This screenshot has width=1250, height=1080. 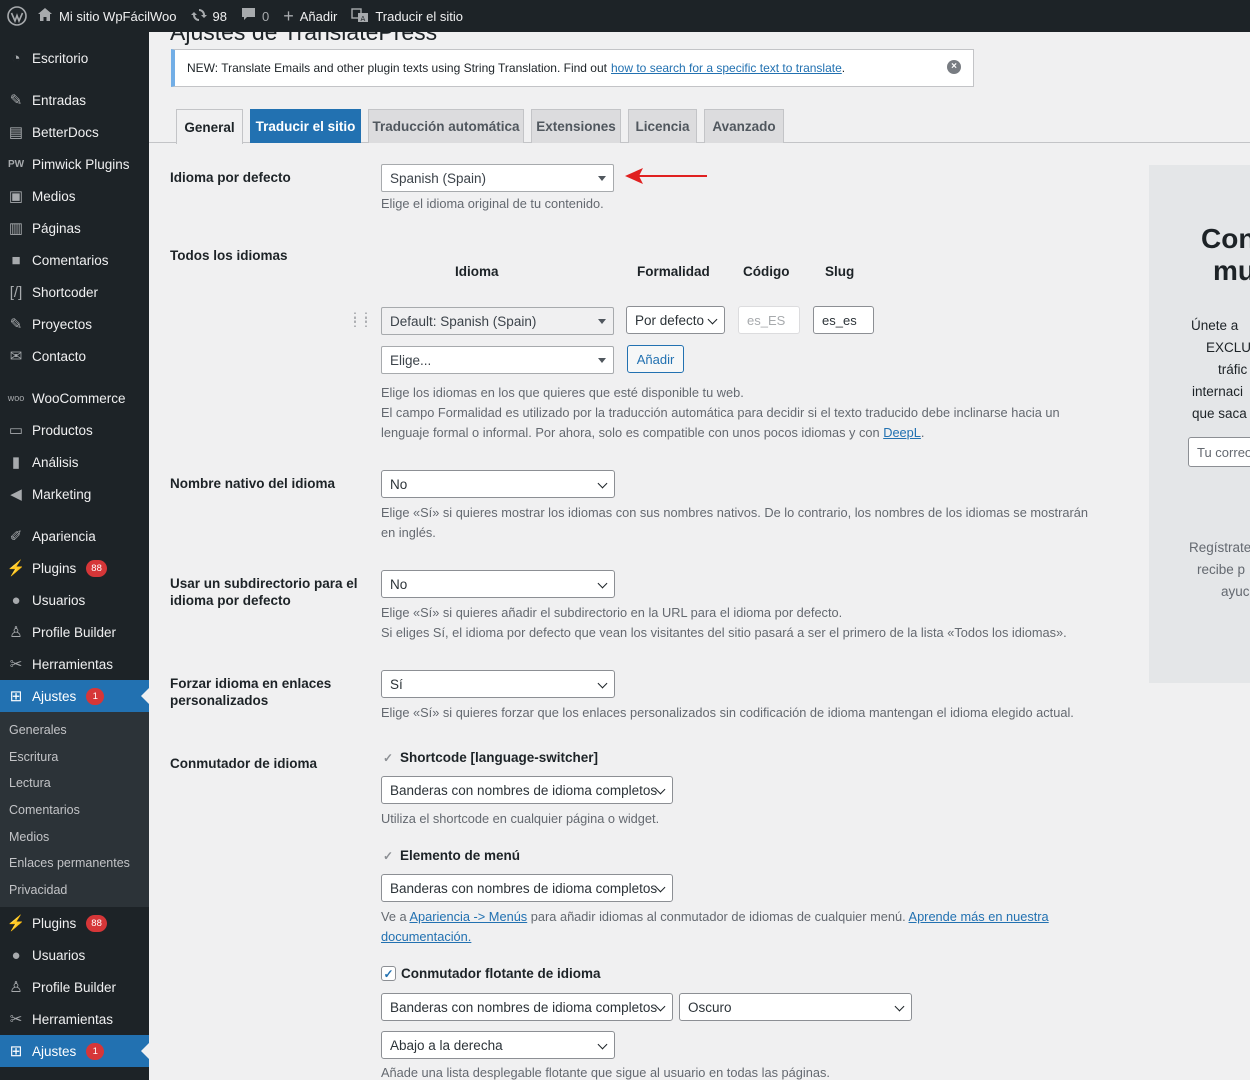 What do you see at coordinates (426, 936) in the screenshot?
I see `documentation-link: documentación.` at bounding box center [426, 936].